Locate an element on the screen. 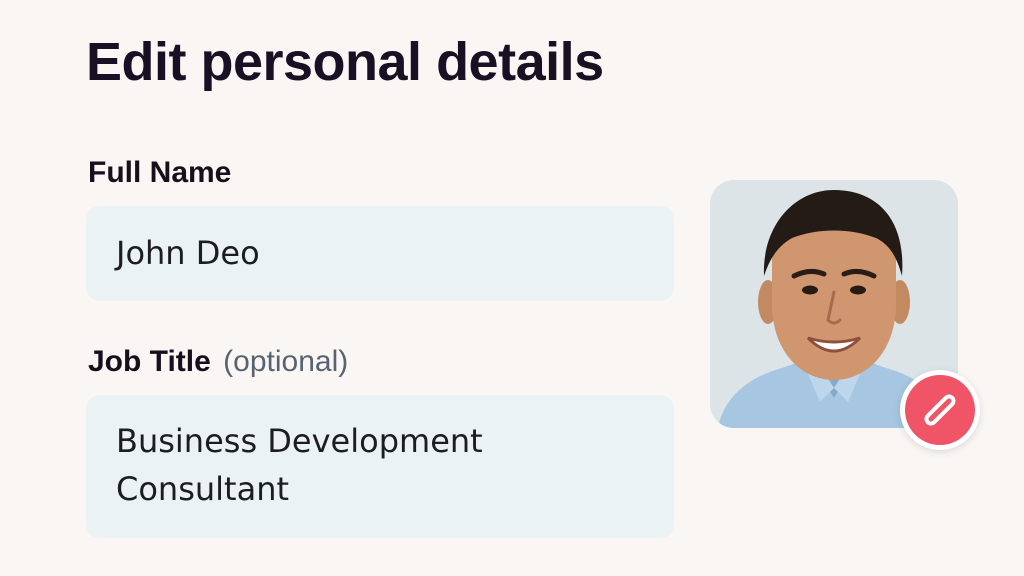 Image resolution: width=1024 pixels, height=576 pixels. full-name-label-text: Full Name is located at coordinates (160, 172).